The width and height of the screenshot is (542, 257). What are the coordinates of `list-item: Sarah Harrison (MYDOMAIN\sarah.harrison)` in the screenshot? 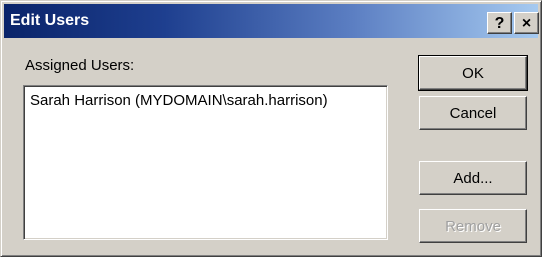 It's located at (179, 100).